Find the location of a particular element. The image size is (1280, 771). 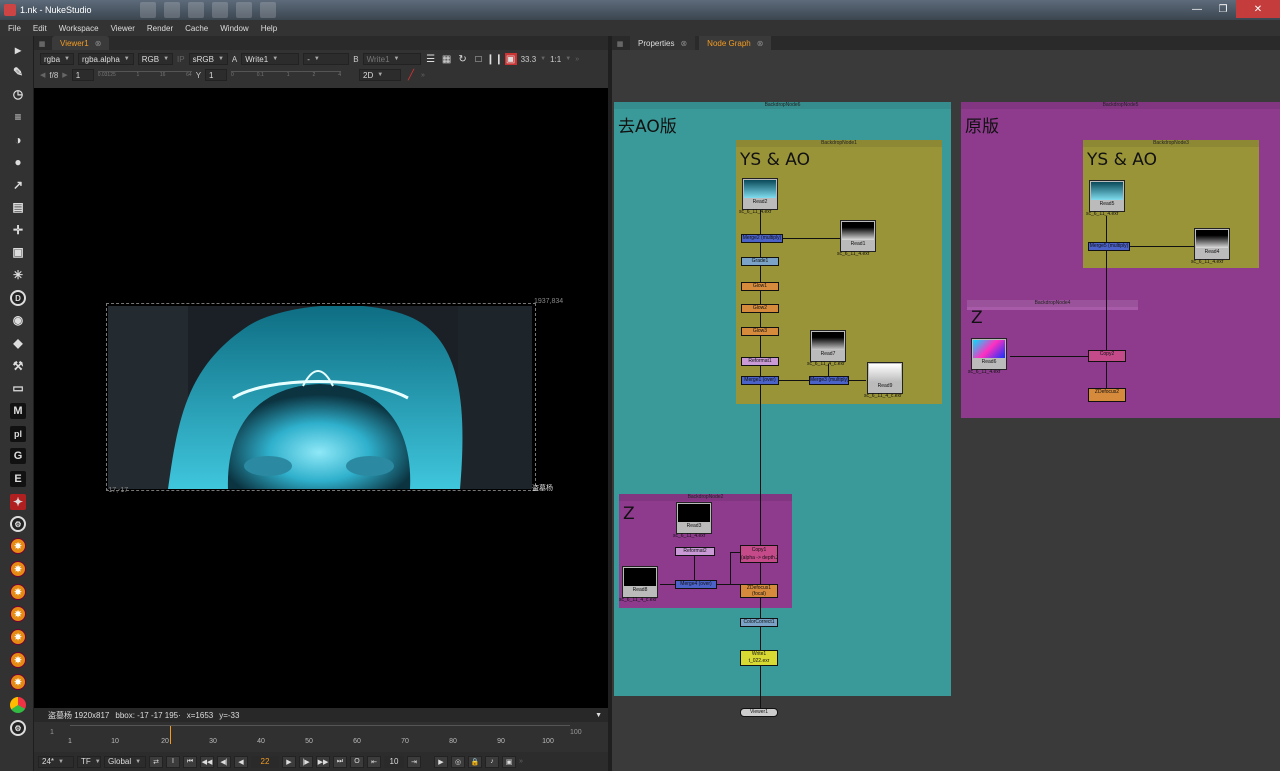

display-channel-dropdown: RGB ▼ is located at coordinates (155, 59).